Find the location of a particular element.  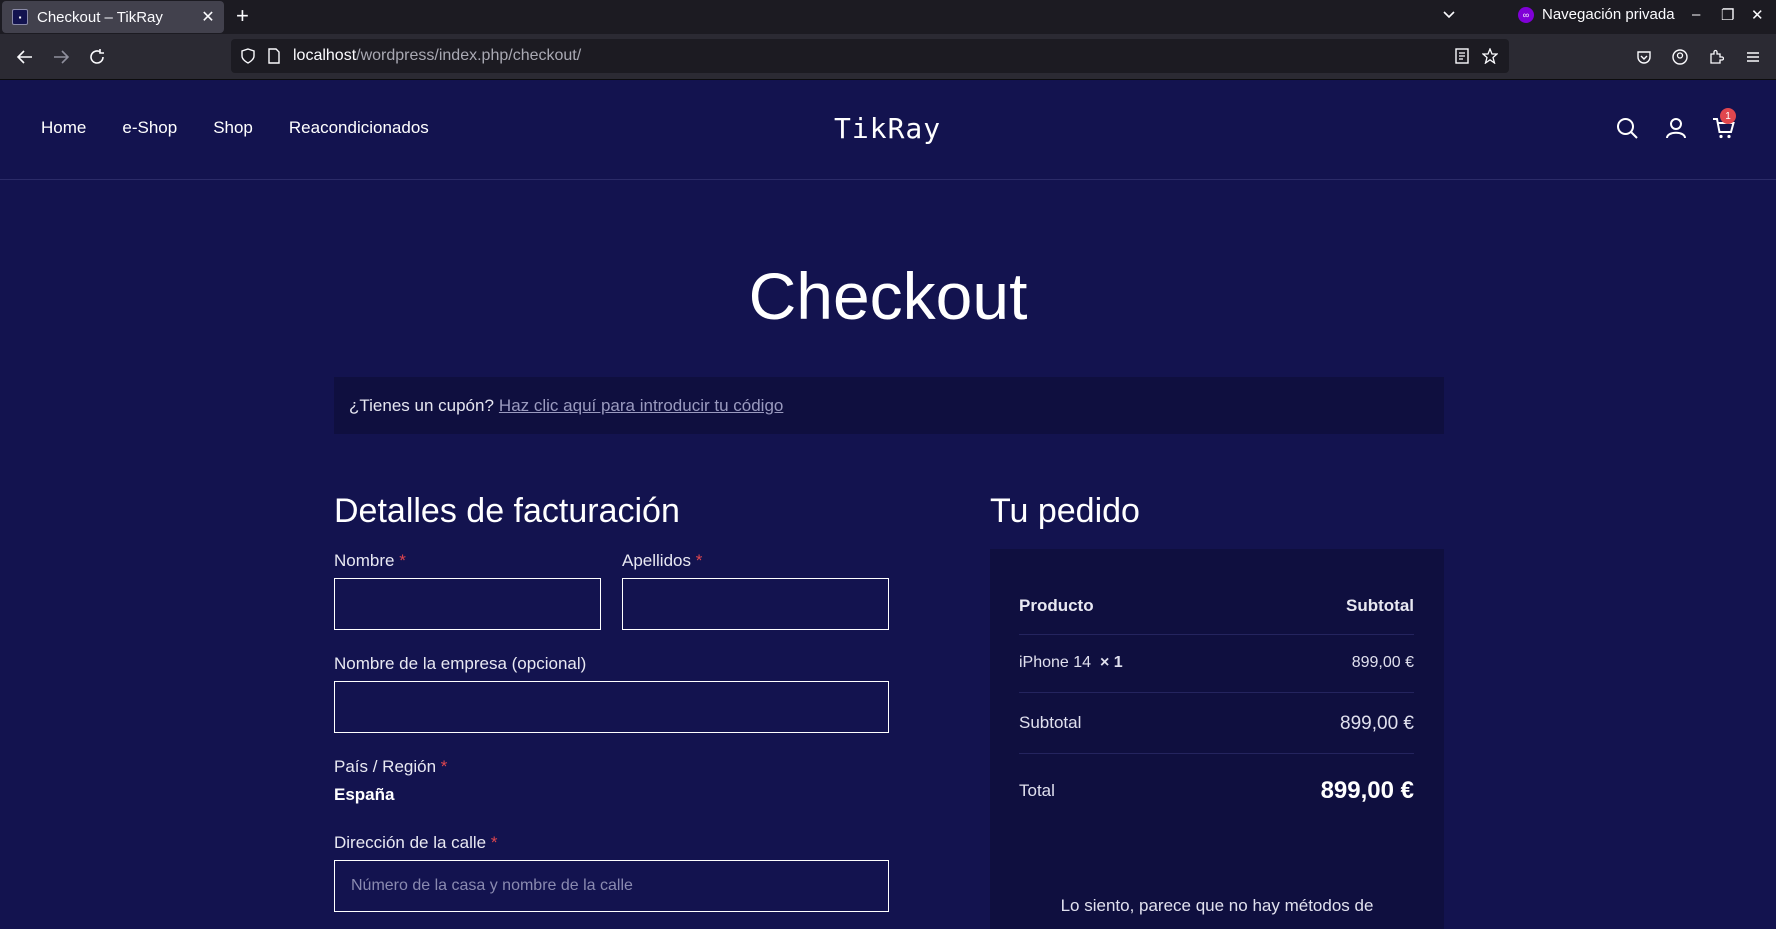

site-logo: TikRay is located at coordinates (887, 128).